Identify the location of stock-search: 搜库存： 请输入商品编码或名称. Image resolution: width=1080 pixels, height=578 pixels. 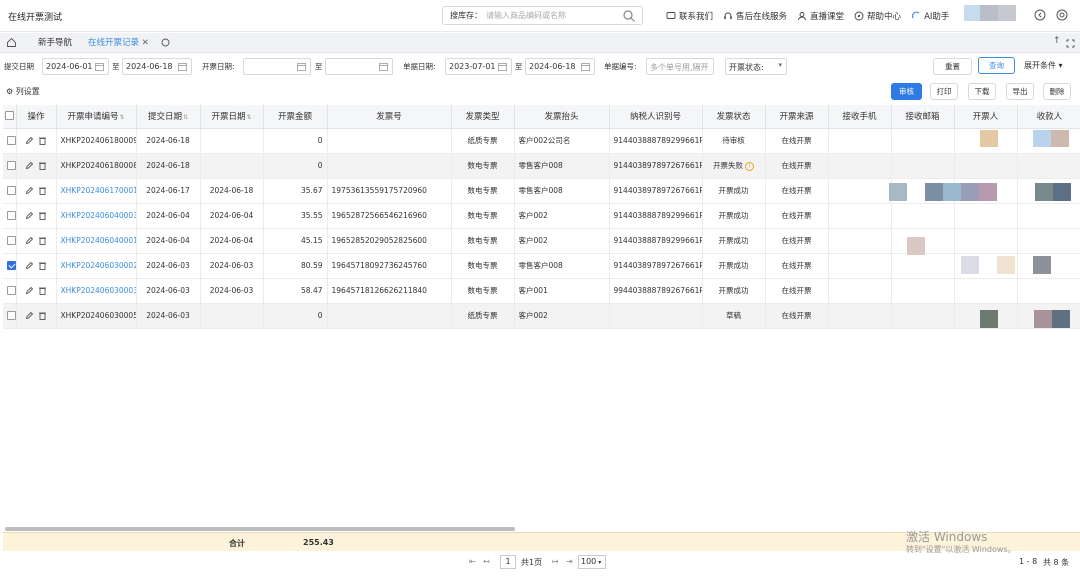
(542, 15).